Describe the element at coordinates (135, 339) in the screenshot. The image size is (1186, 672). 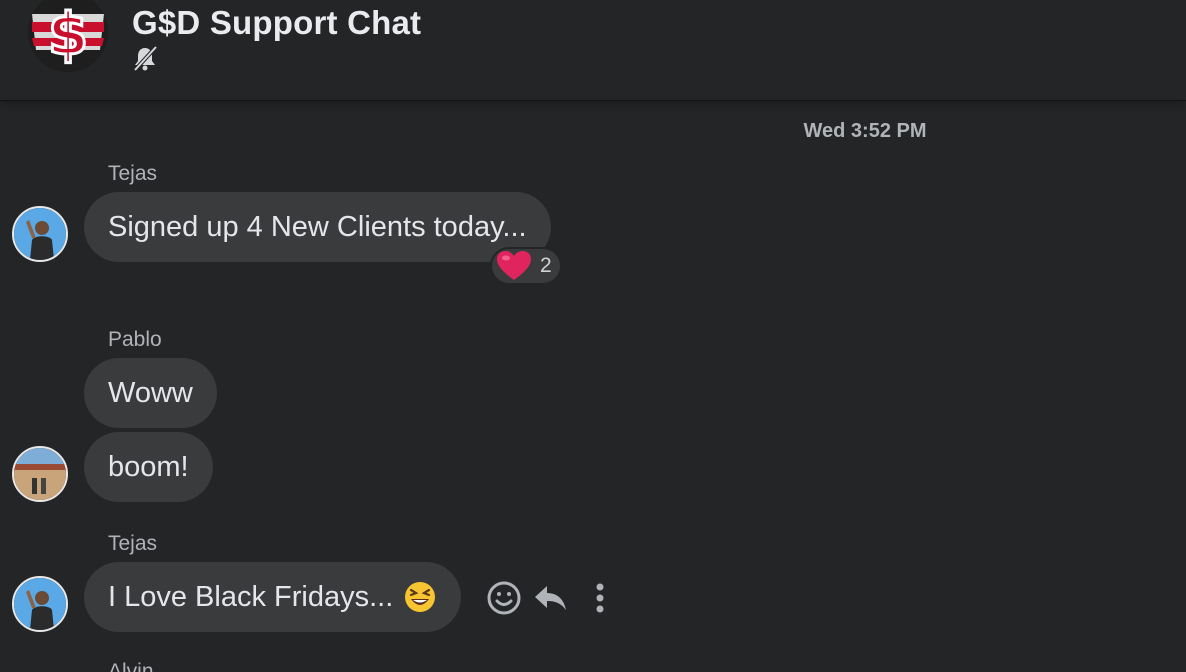
I see `sender-name: Pablo` at that location.